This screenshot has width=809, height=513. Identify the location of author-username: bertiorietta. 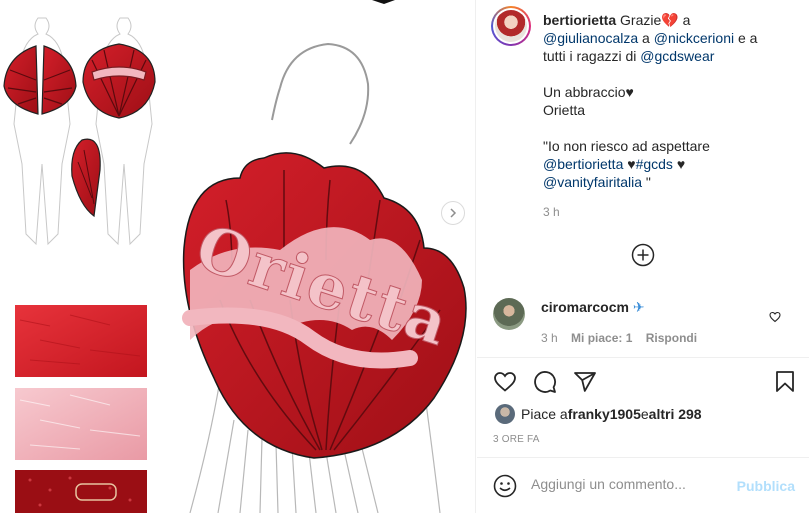
(579, 20).